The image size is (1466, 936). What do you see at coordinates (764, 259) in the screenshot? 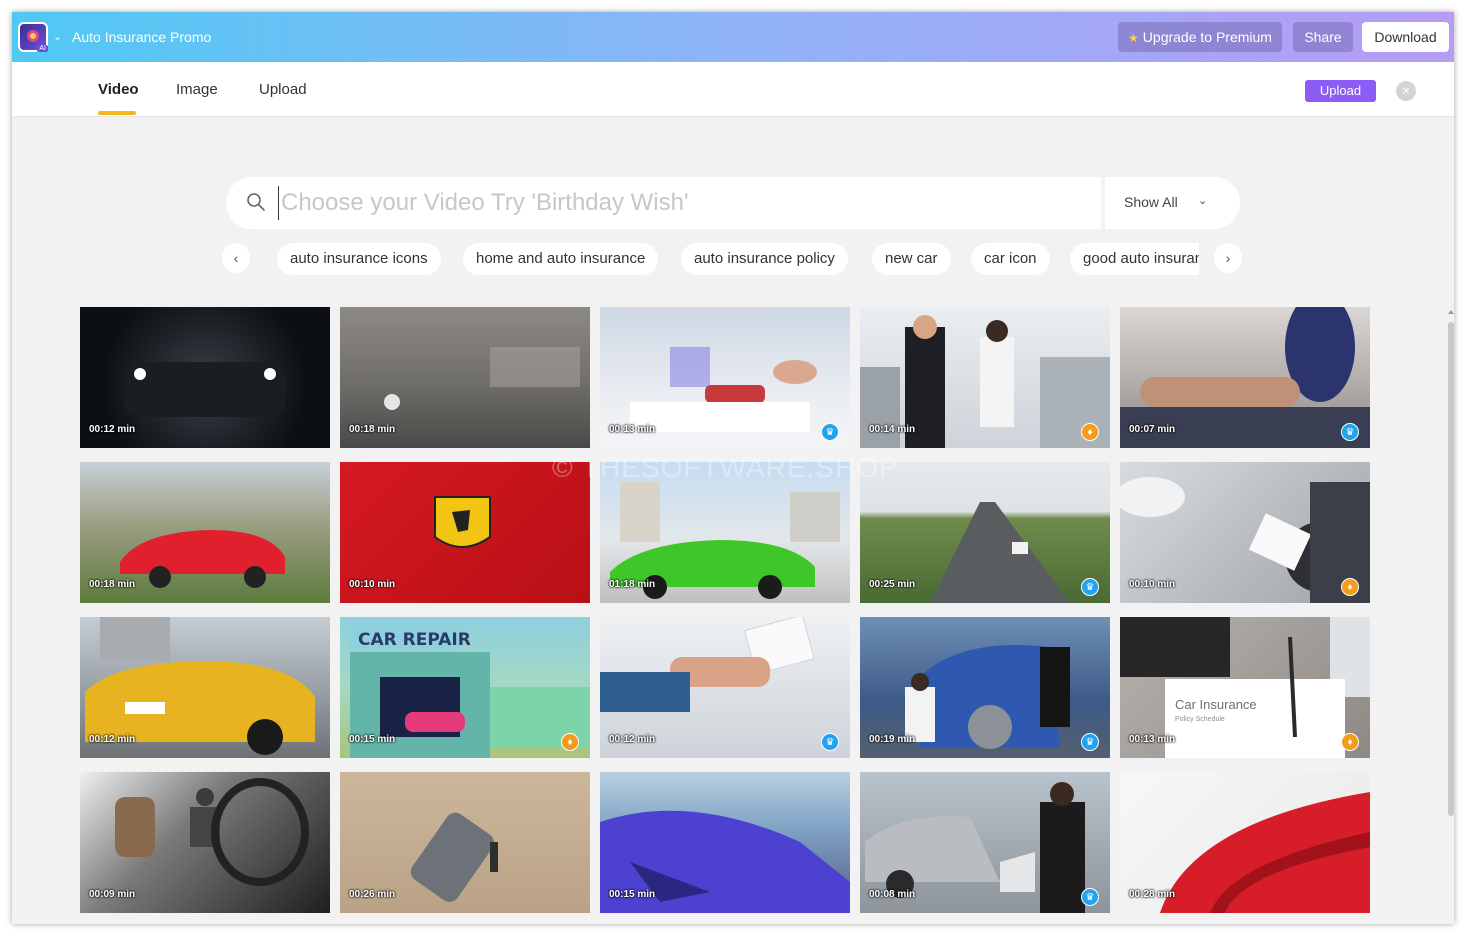
I see `suggestion-chip: auto insurance policy` at bounding box center [764, 259].